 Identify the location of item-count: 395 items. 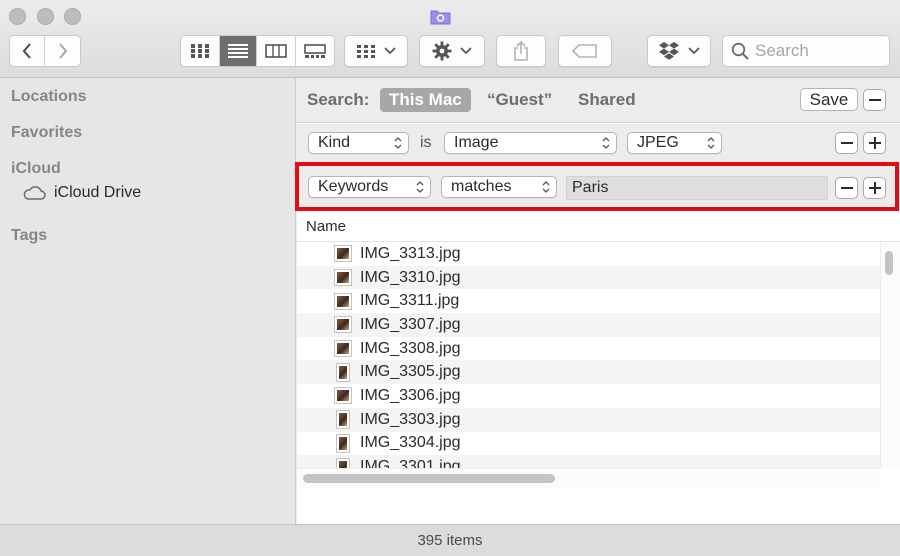
(450, 540).